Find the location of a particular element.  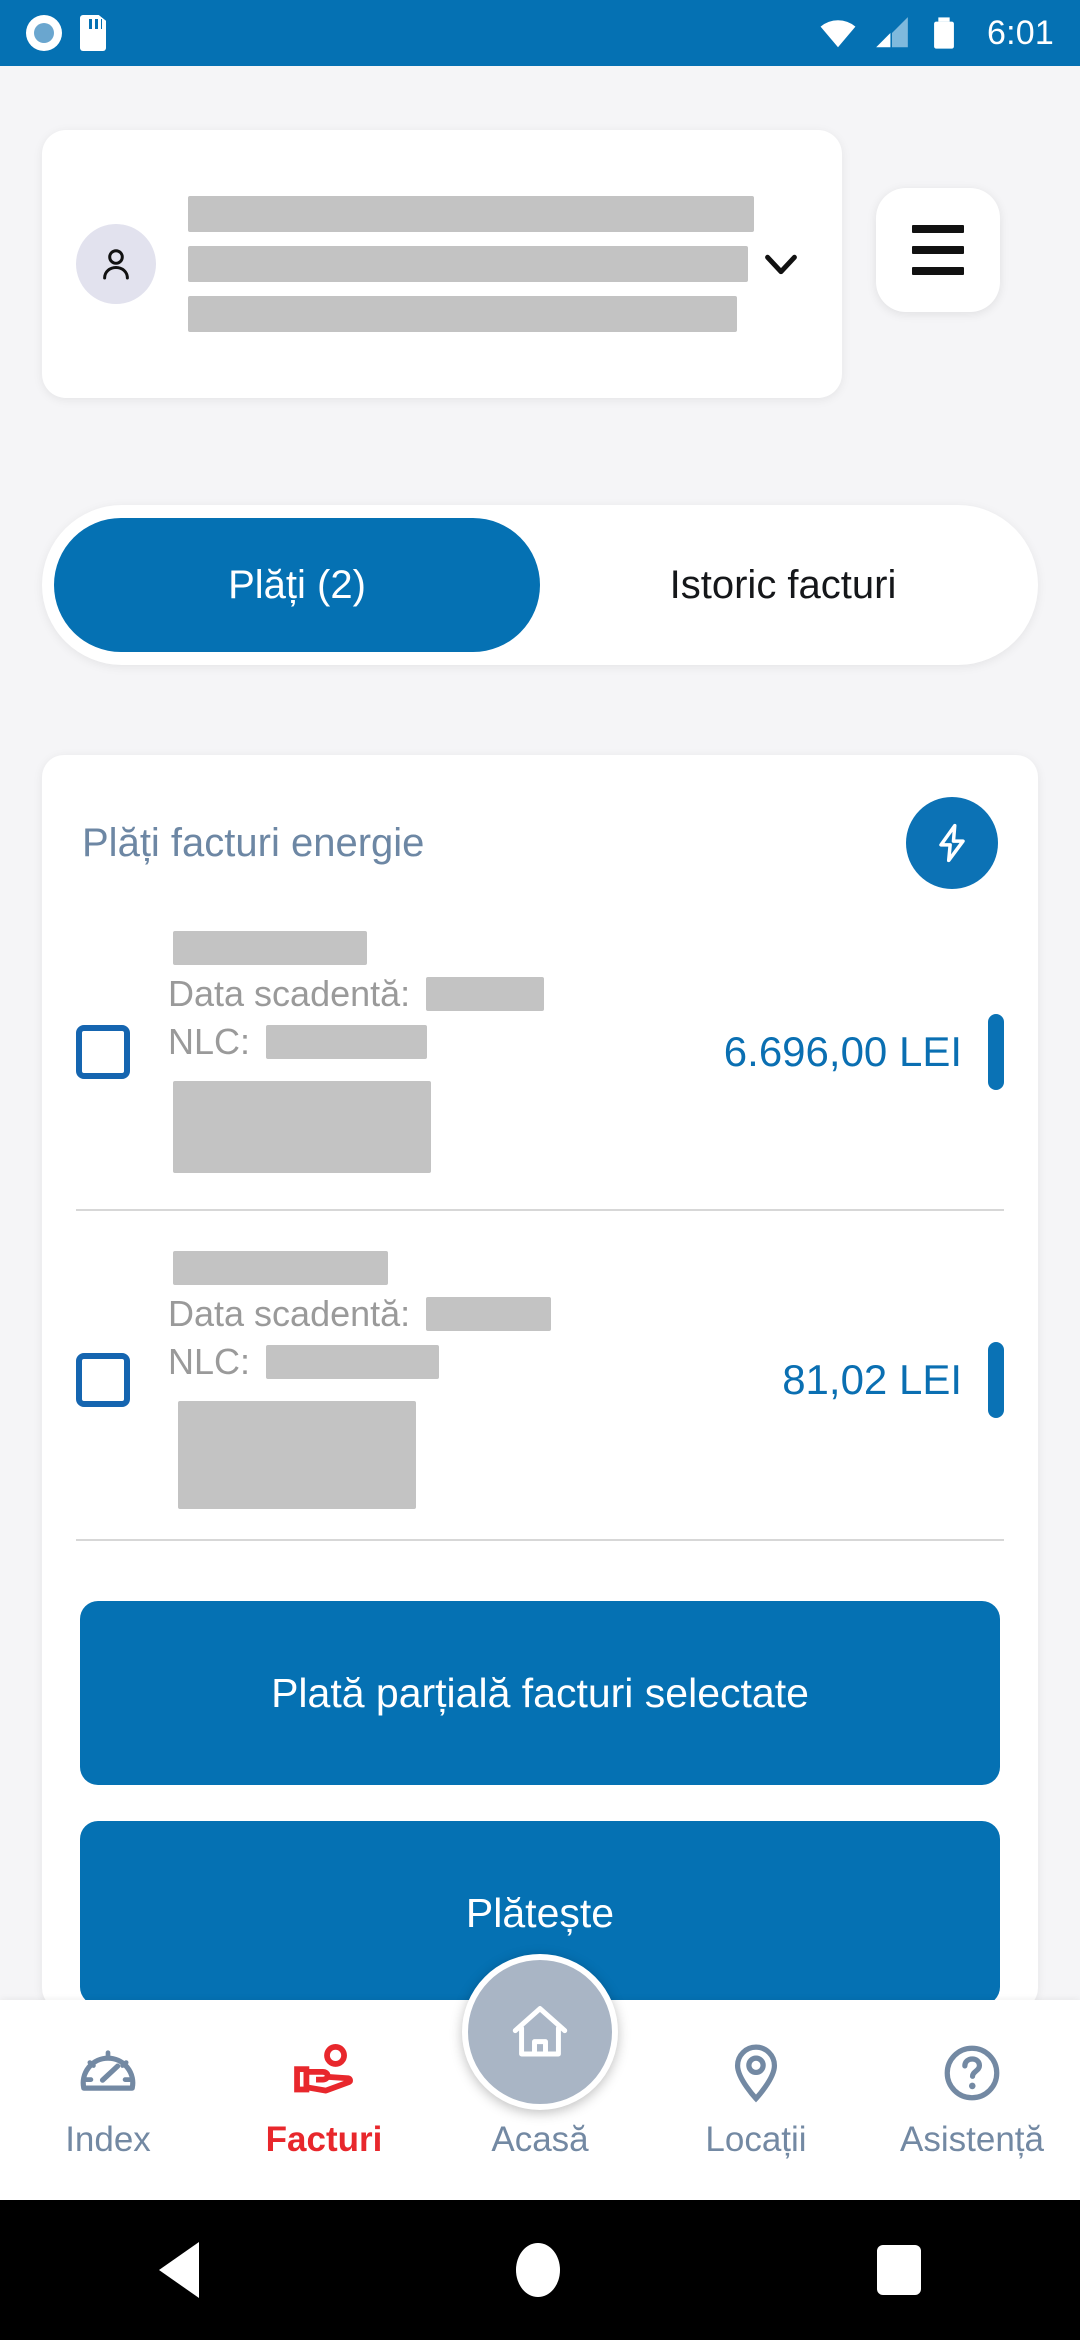

status-bar-clock: 6:01 is located at coordinates (1020, 32).